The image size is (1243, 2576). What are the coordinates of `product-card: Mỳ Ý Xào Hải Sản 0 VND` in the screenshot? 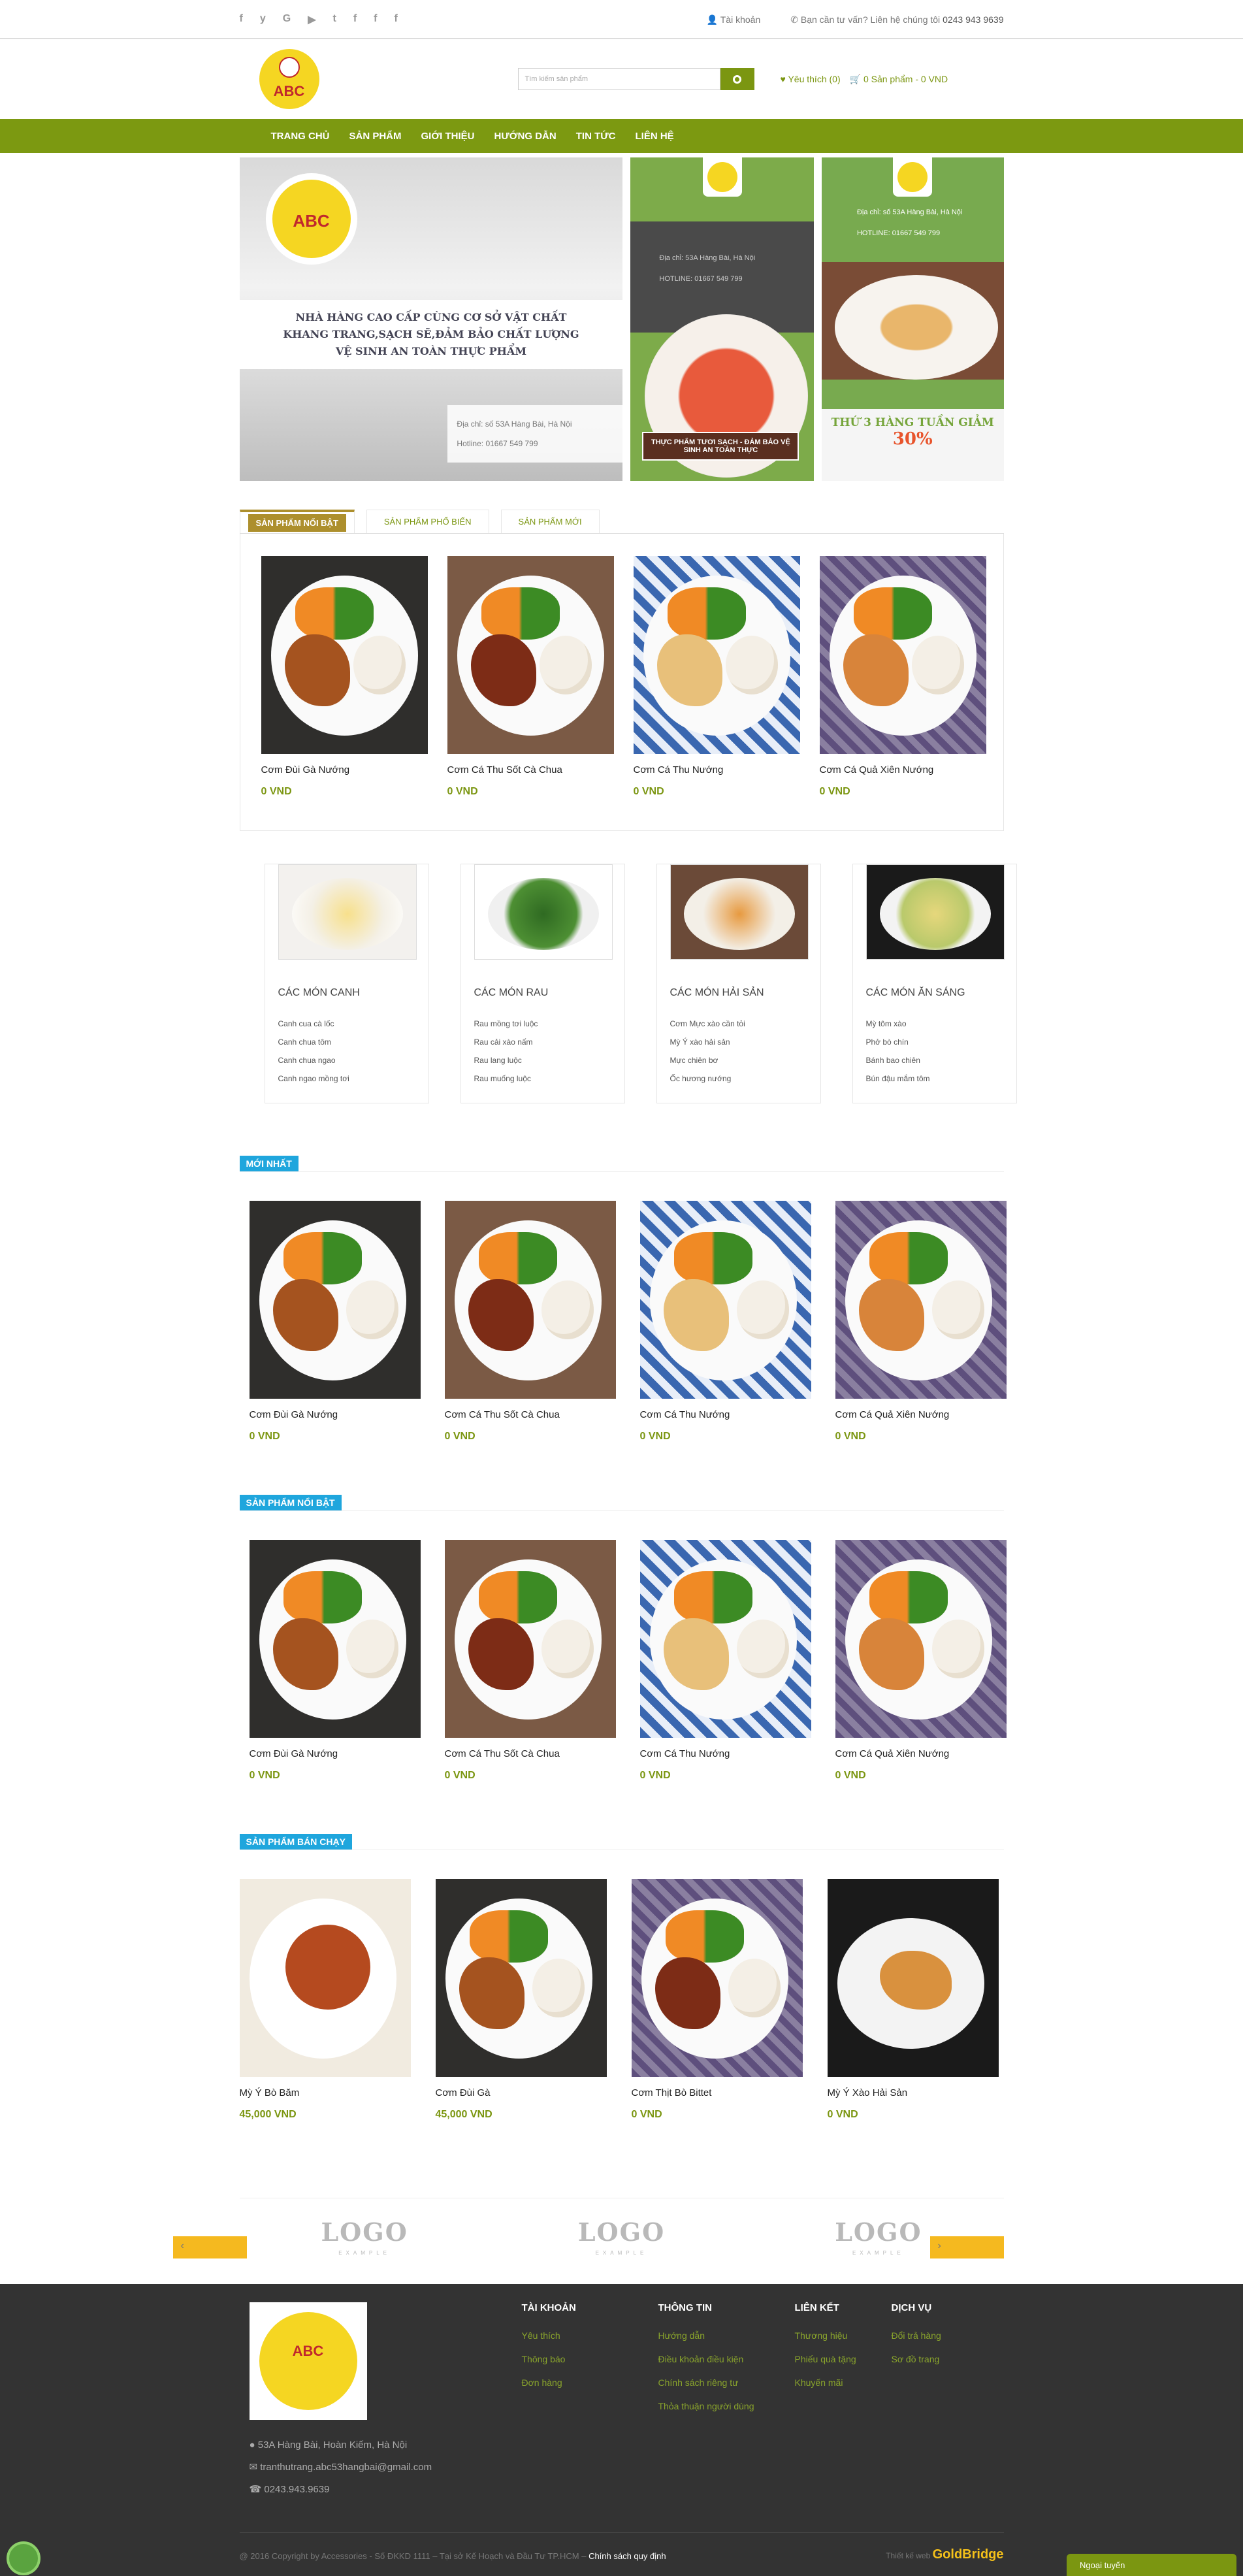 It's located at (913, 2000).